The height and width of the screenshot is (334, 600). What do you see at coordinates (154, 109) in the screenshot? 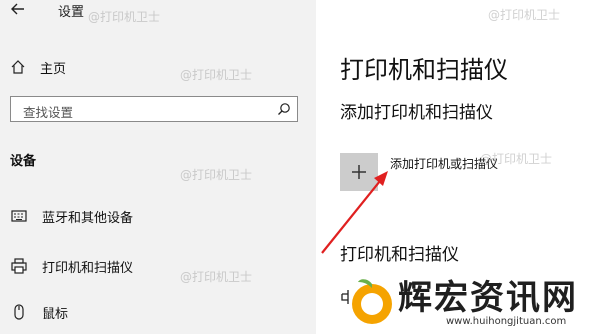
I see `search-input: 查找设置` at bounding box center [154, 109].